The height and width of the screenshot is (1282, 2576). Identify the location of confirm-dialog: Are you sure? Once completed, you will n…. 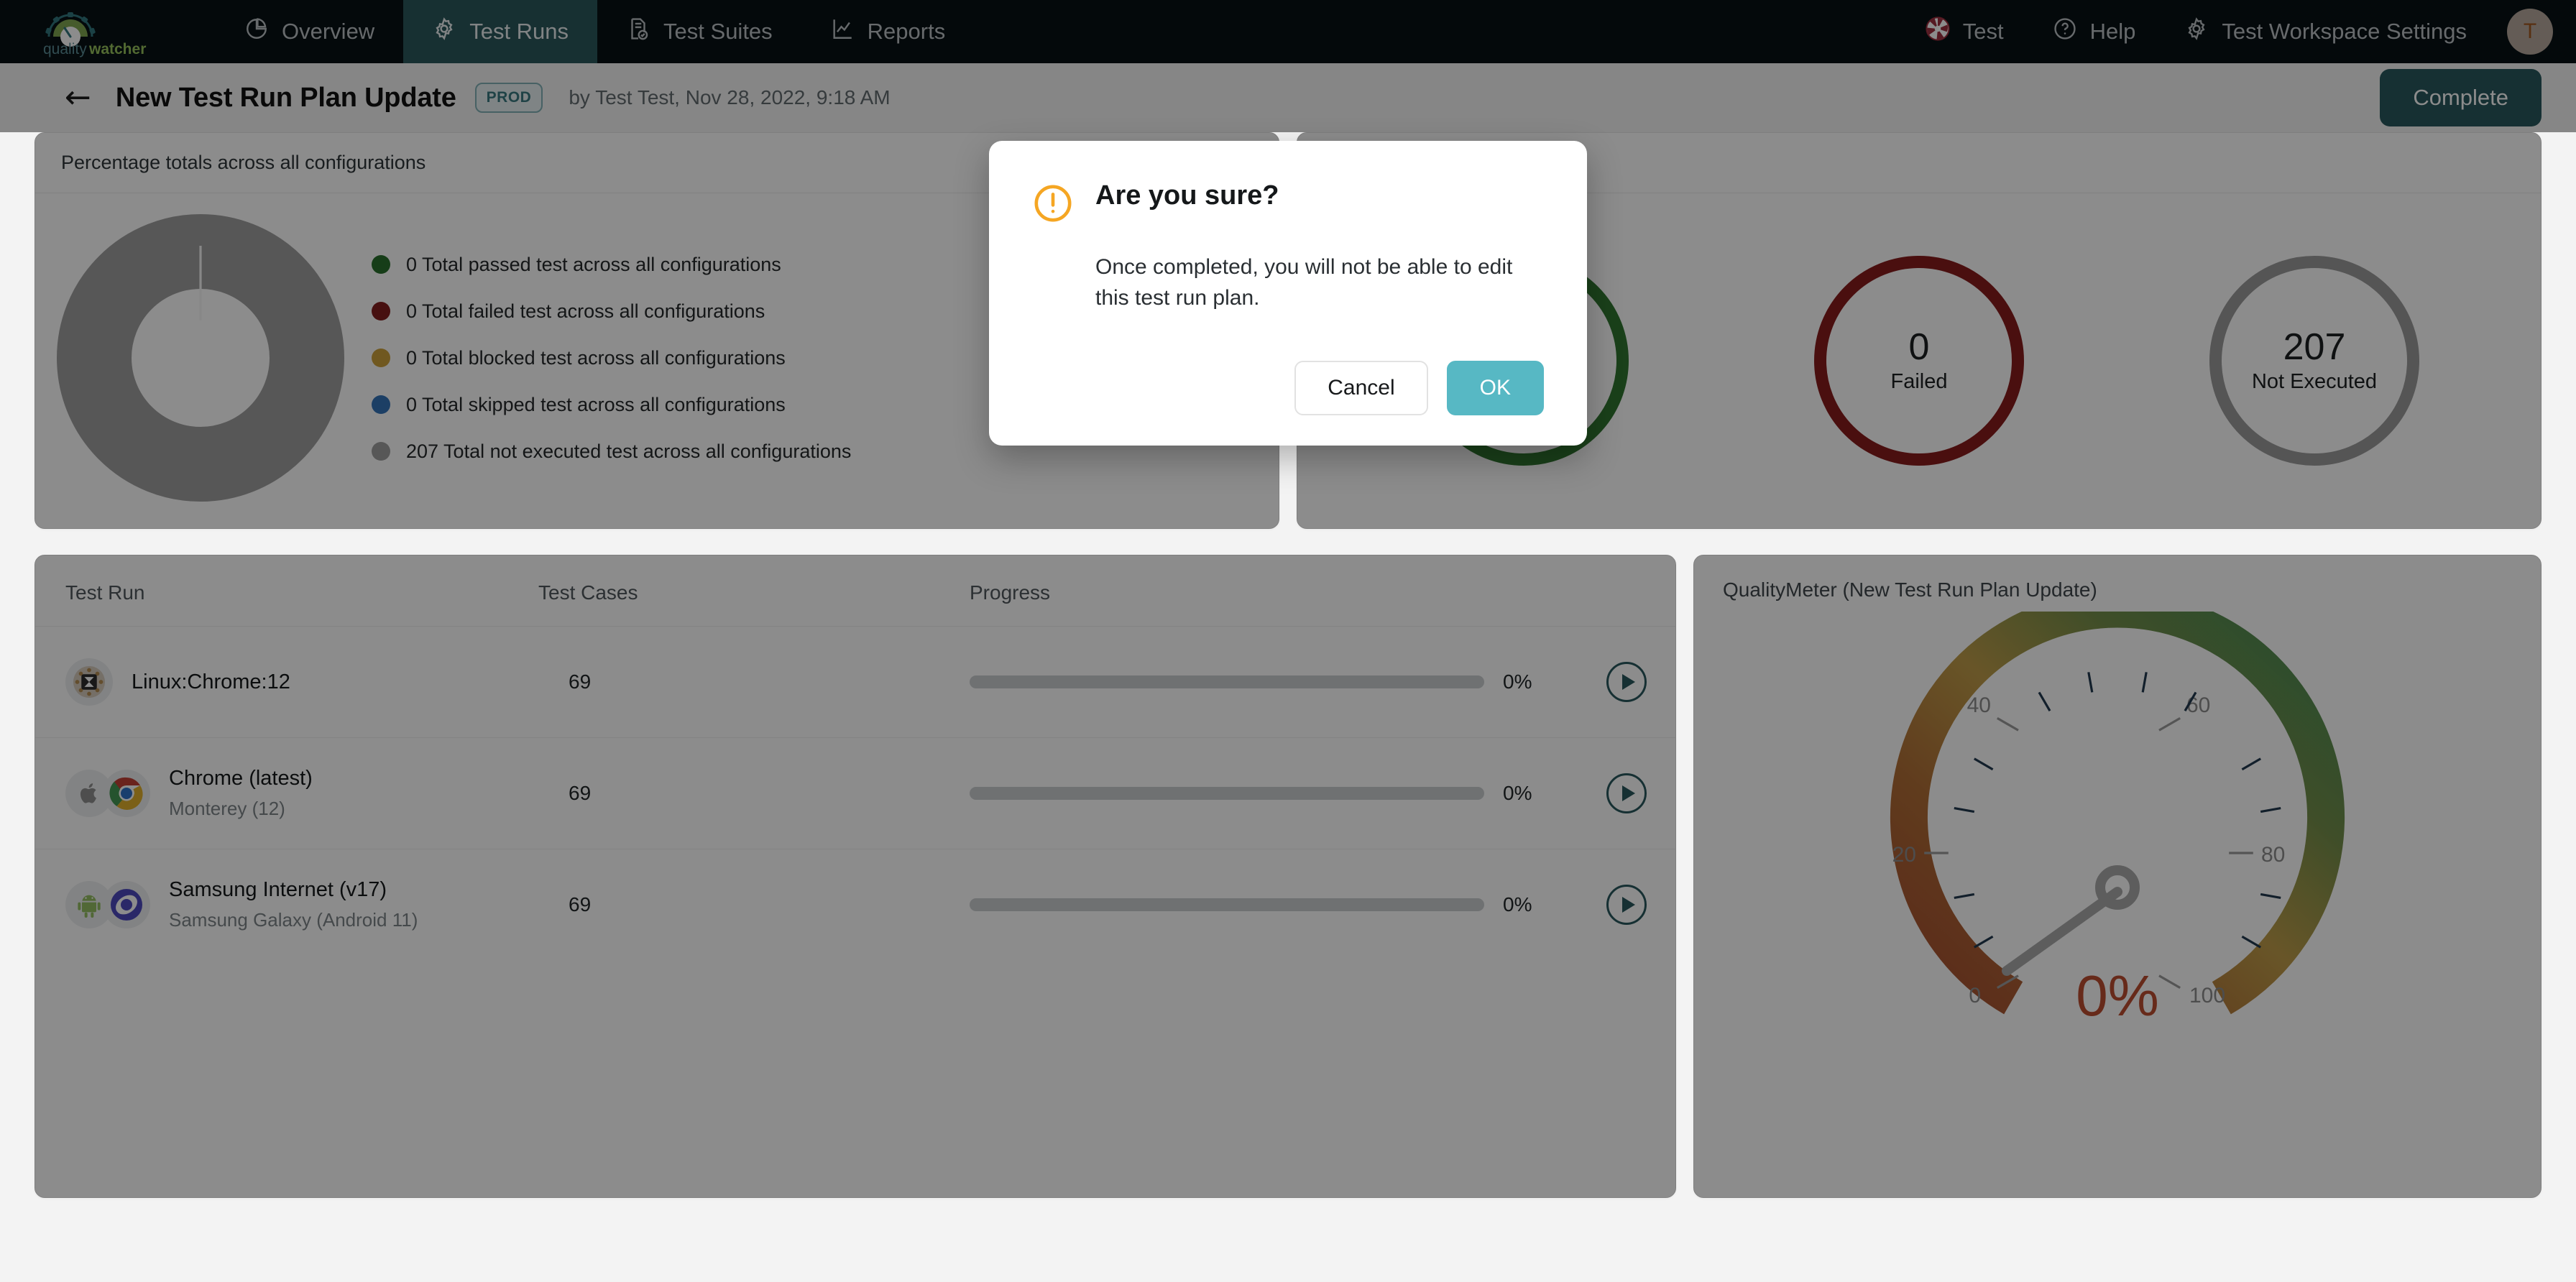
(1288, 293).